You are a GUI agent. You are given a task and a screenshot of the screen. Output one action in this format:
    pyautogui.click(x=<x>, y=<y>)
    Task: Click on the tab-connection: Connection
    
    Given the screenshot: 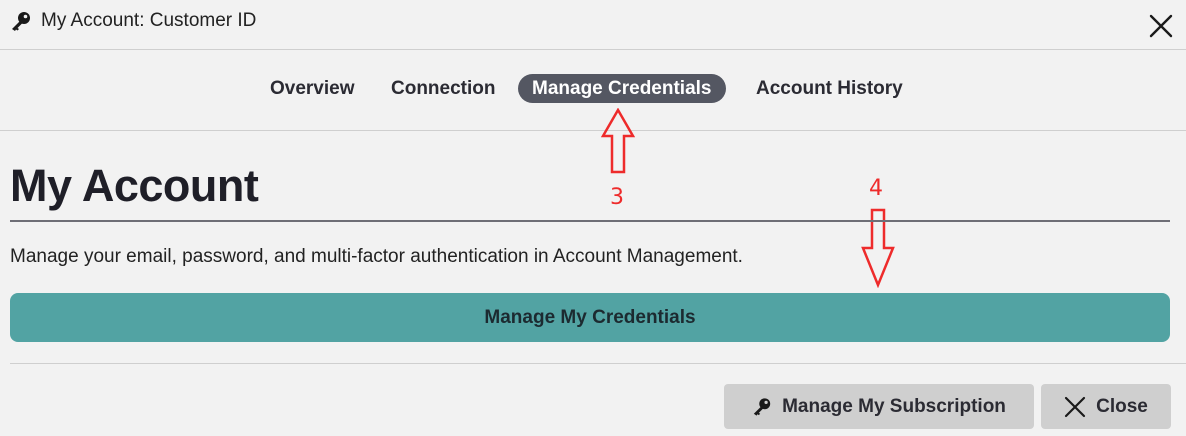 What is the action you would take?
    pyautogui.click(x=443, y=88)
    